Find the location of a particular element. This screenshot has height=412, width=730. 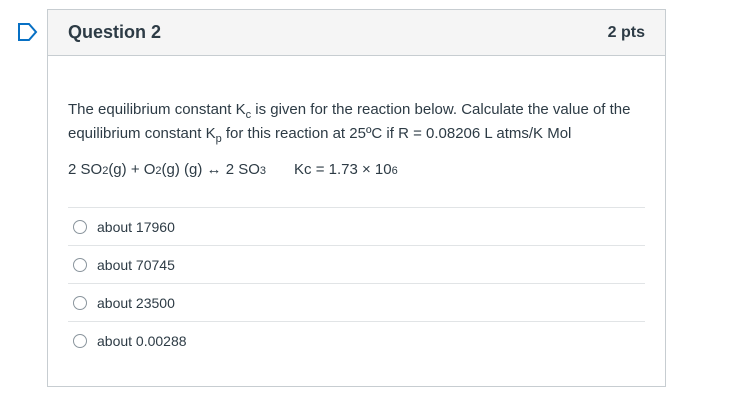

answer-option: about 23500 is located at coordinates (356, 303).